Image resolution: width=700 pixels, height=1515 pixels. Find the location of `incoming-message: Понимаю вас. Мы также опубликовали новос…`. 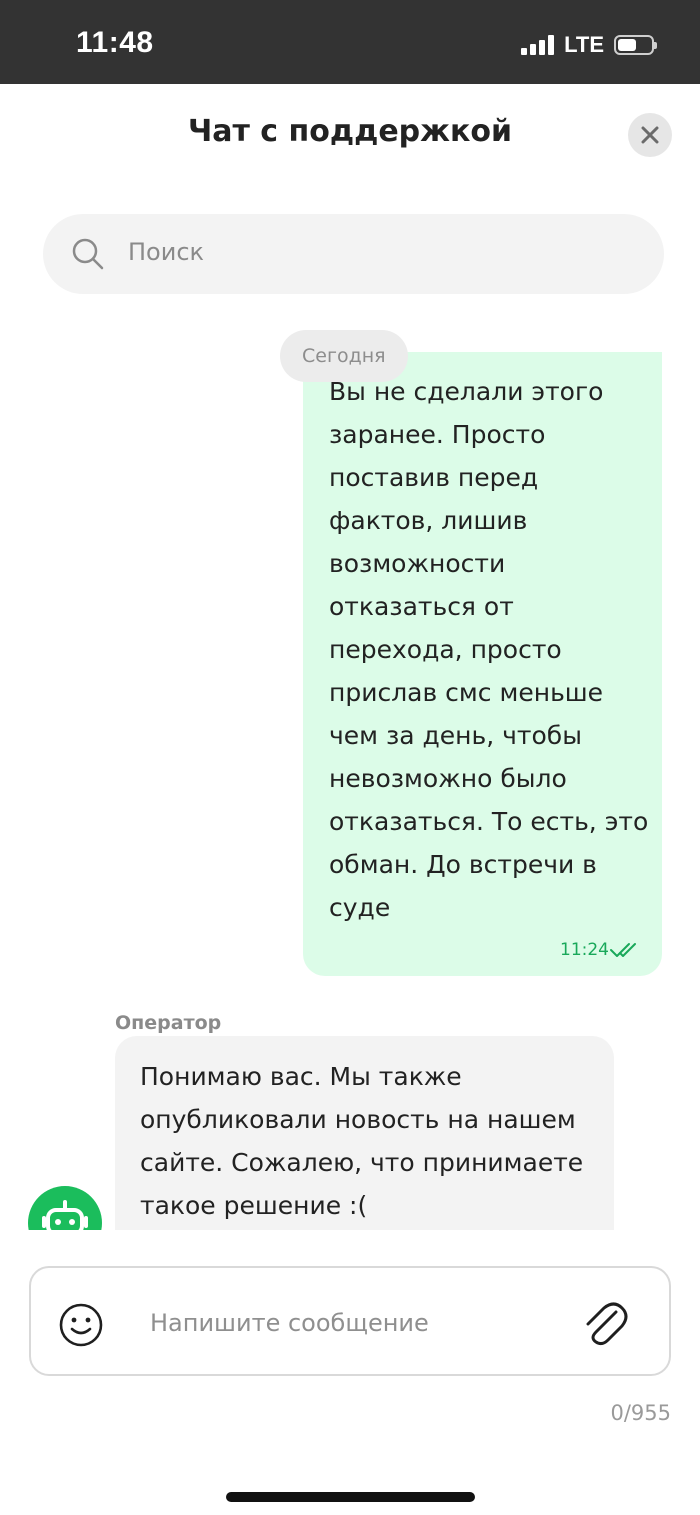

incoming-message: Понимаю вас. Мы также опубликовали новос… is located at coordinates (364, 1133).